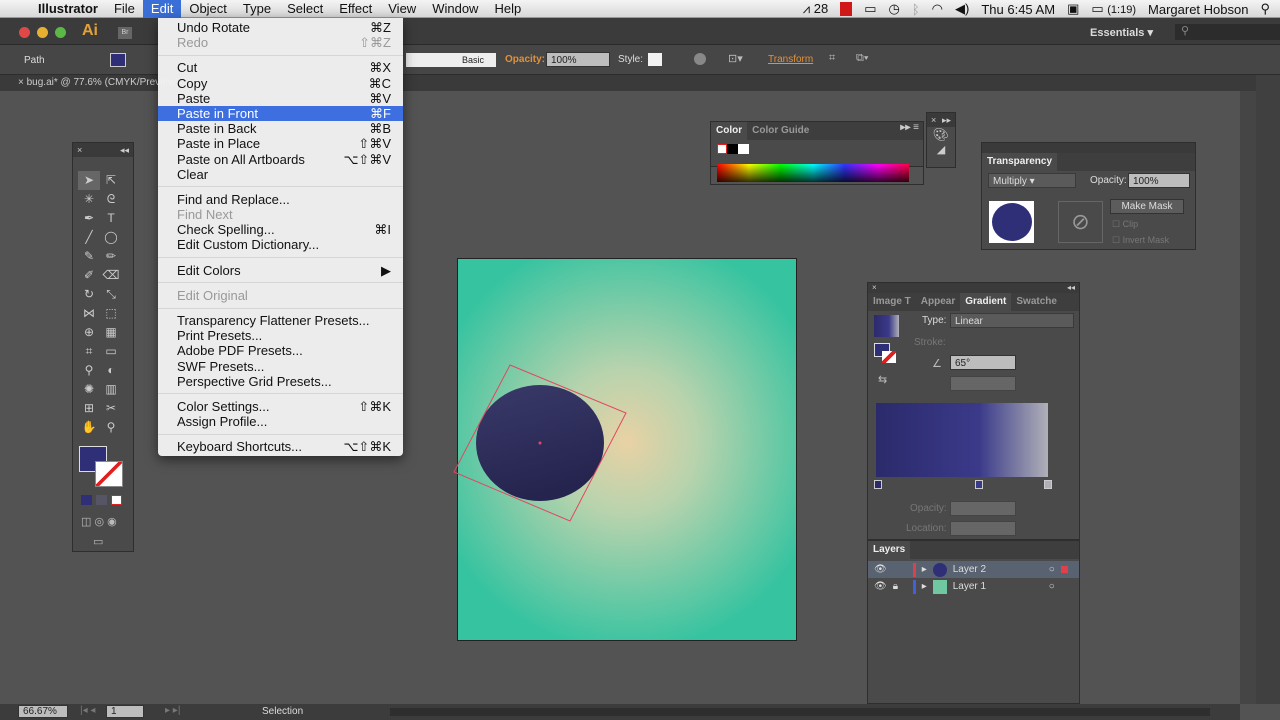 The width and height of the screenshot is (1280, 720). What do you see at coordinates (89, 370) in the screenshot?
I see `eyedropper-icon: ⚲` at bounding box center [89, 370].